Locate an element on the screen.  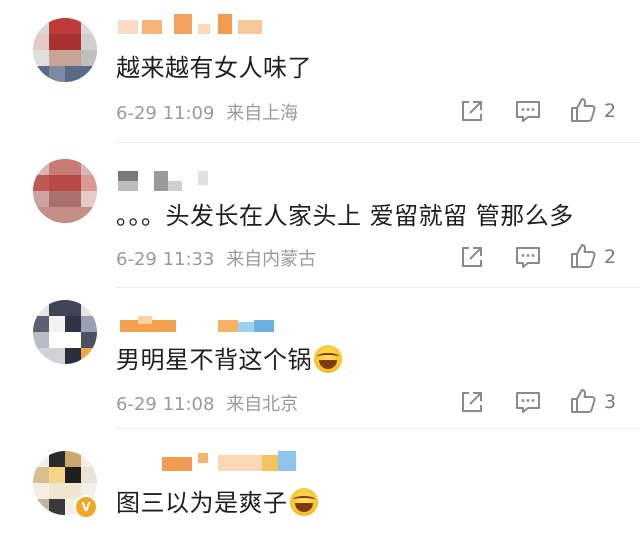
comment-meta: 6-29 11:08 来自北京 is located at coordinates (207, 403).